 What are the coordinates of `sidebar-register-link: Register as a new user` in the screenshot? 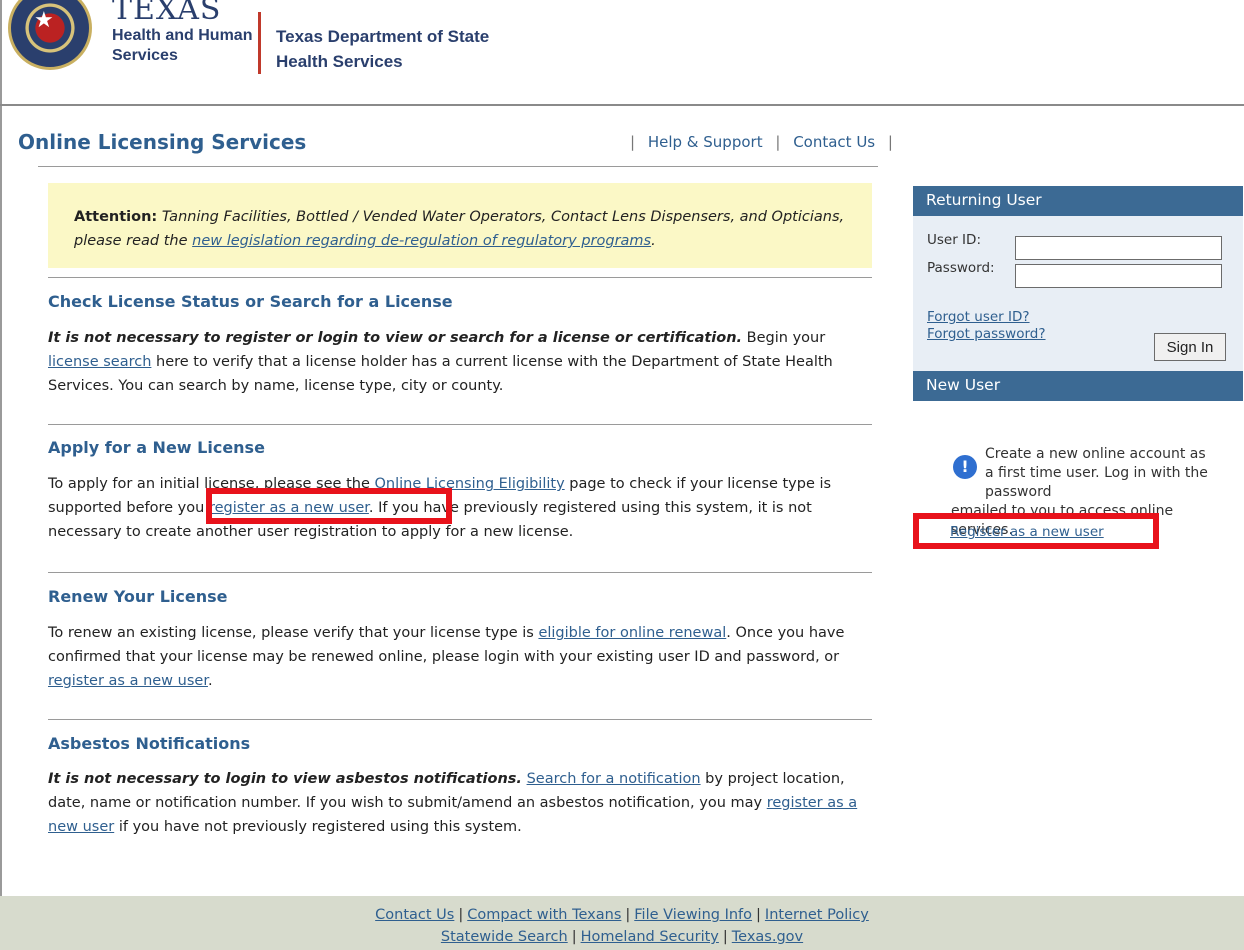 It's located at (1027, 532).